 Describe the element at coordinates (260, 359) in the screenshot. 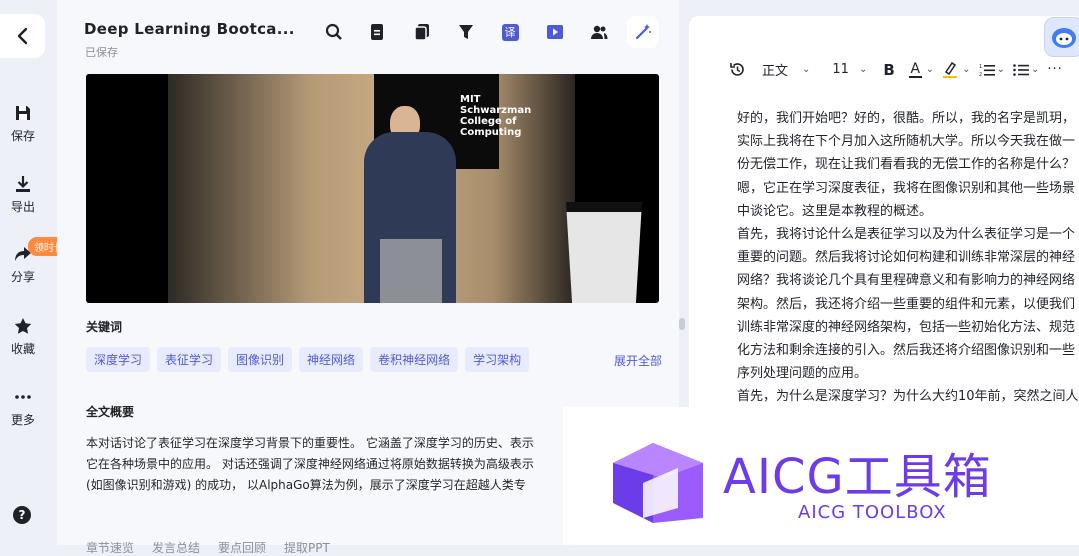

I see `keyword-tag: 图像识别` at that location.